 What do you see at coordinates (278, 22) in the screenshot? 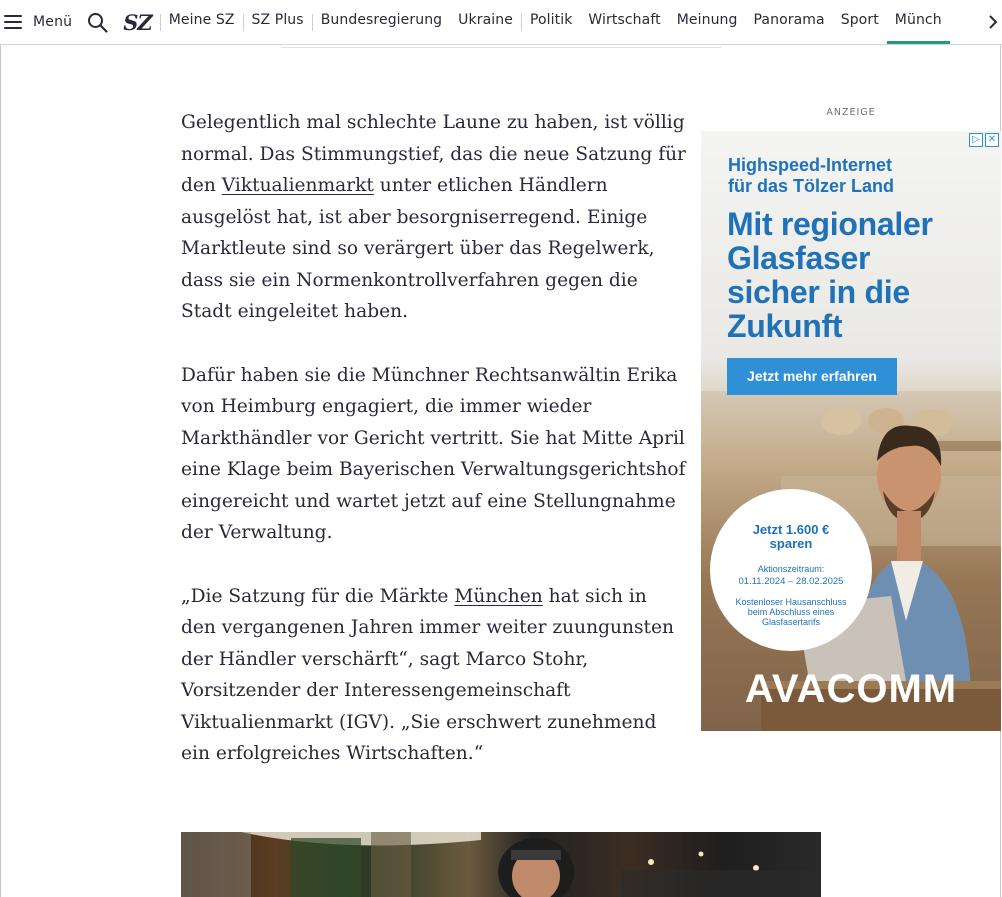
I see `nav-item-sz-plus: SZ Plus` at bounding box center [278, 22].